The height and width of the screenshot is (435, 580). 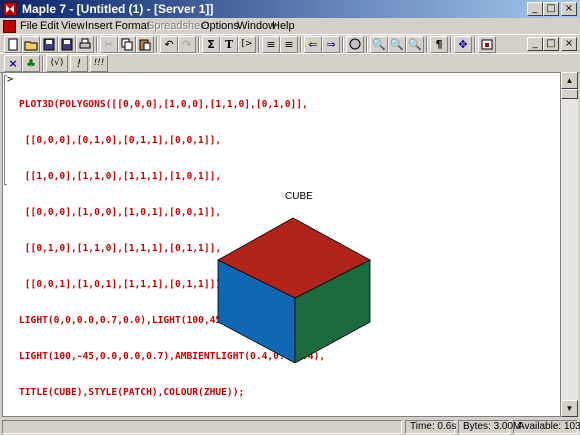 I want to click on close-context-icon: ×, so click(x=13, y=63).